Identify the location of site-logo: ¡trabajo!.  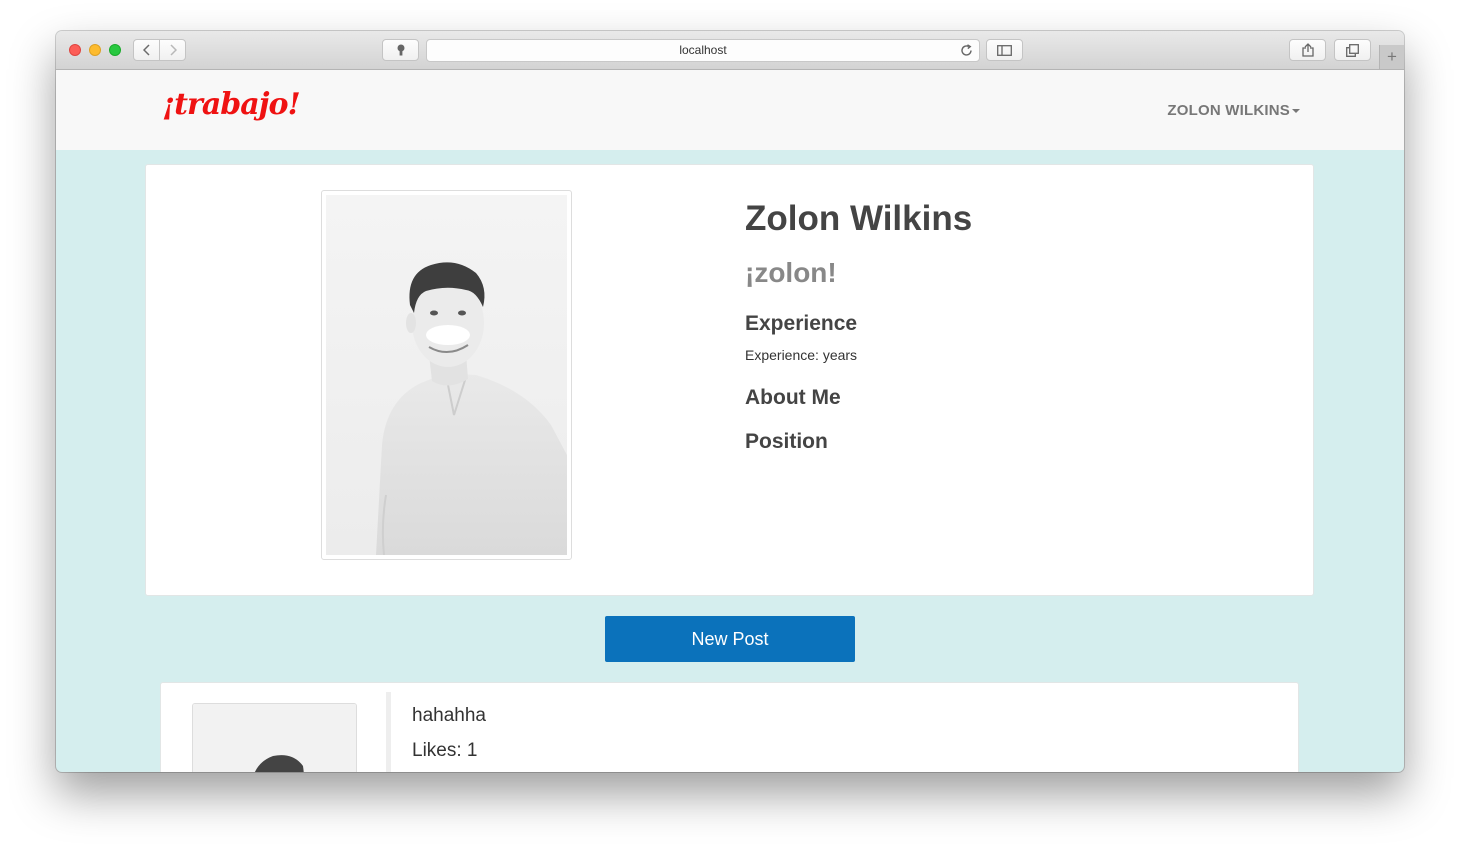
(231, 104).